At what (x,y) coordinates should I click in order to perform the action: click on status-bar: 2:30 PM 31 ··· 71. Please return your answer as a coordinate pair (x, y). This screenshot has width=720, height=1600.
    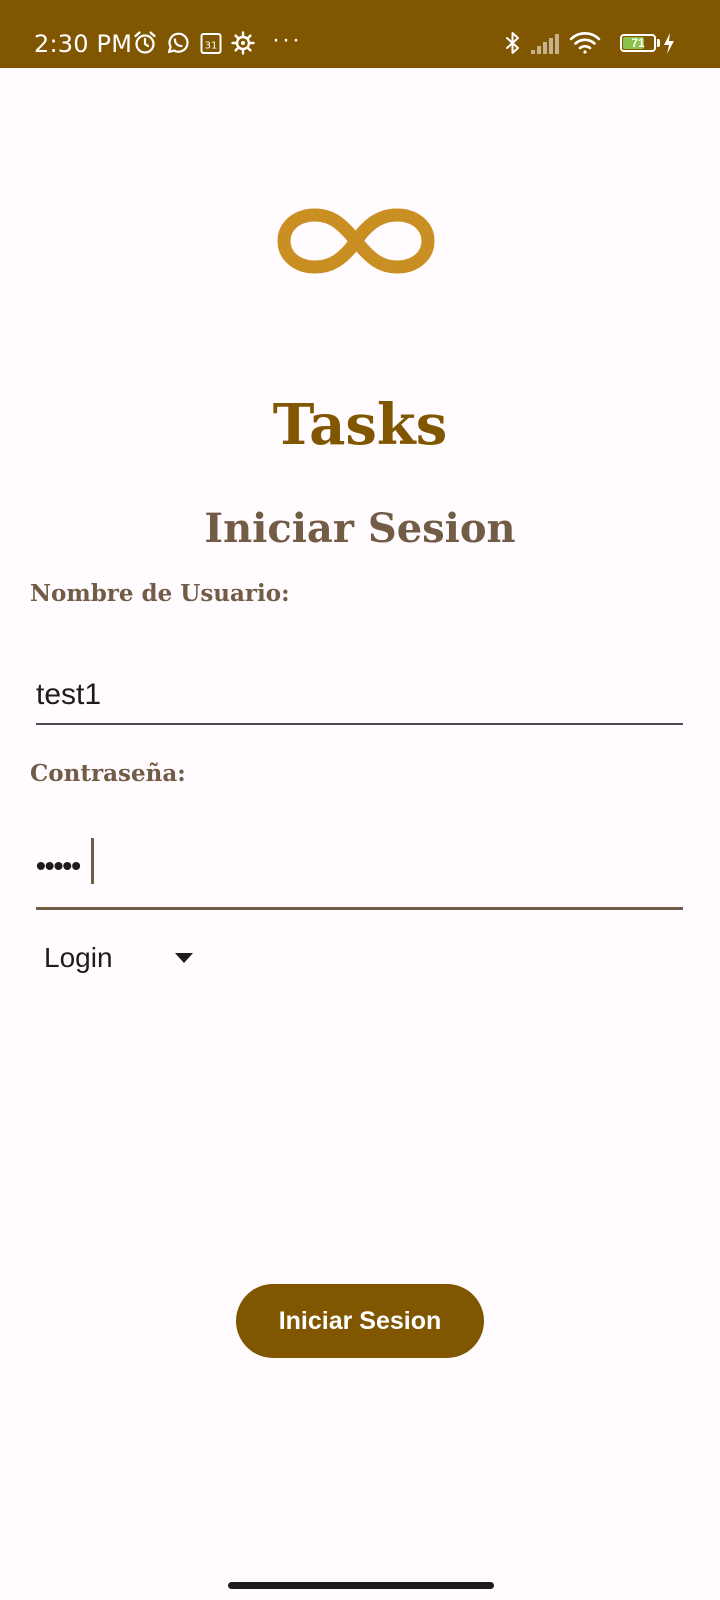
    Looking at the image, I should click on (360, 34).